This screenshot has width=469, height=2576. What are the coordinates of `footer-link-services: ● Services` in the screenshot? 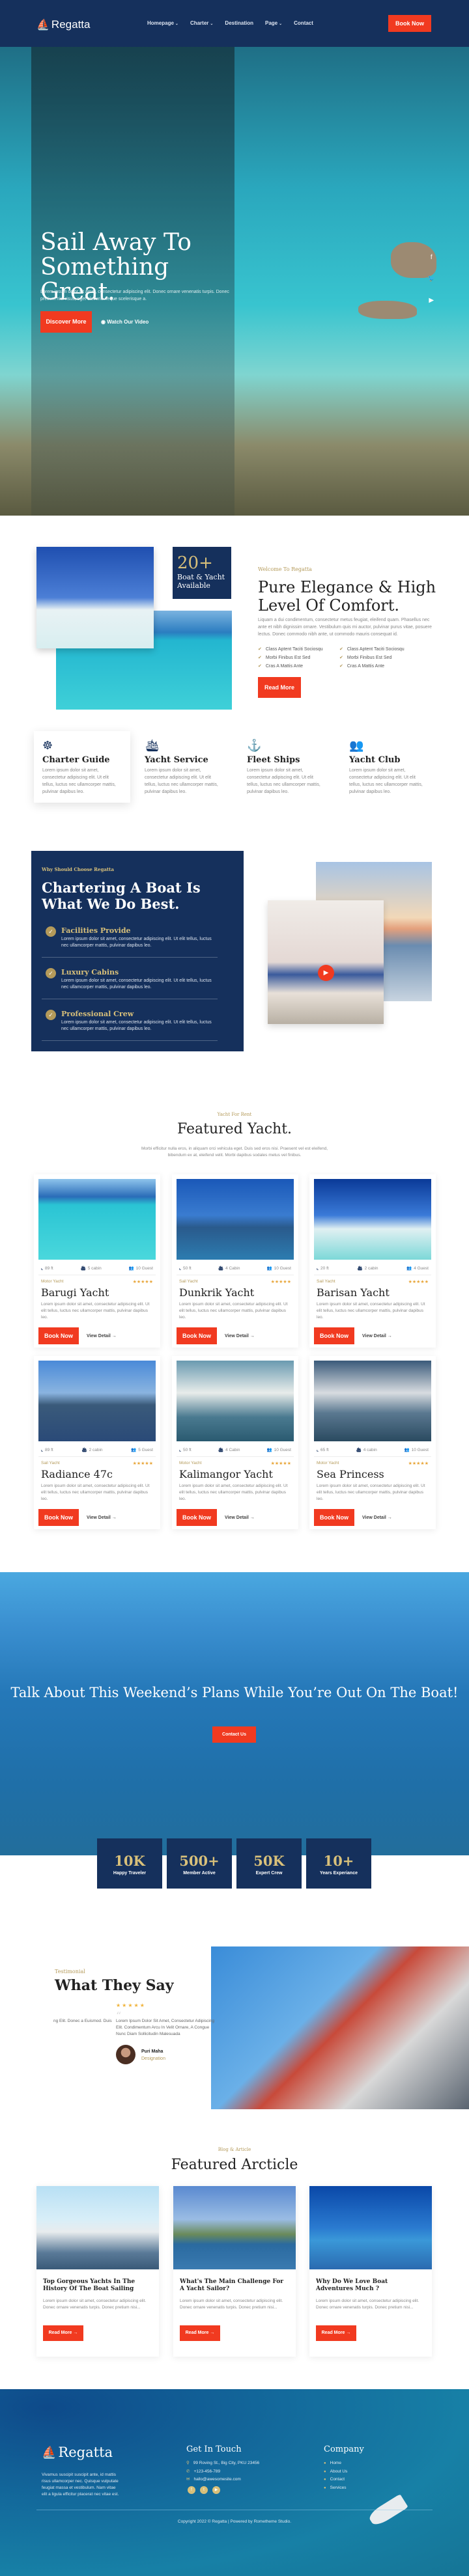 It's located at (335, 2488).